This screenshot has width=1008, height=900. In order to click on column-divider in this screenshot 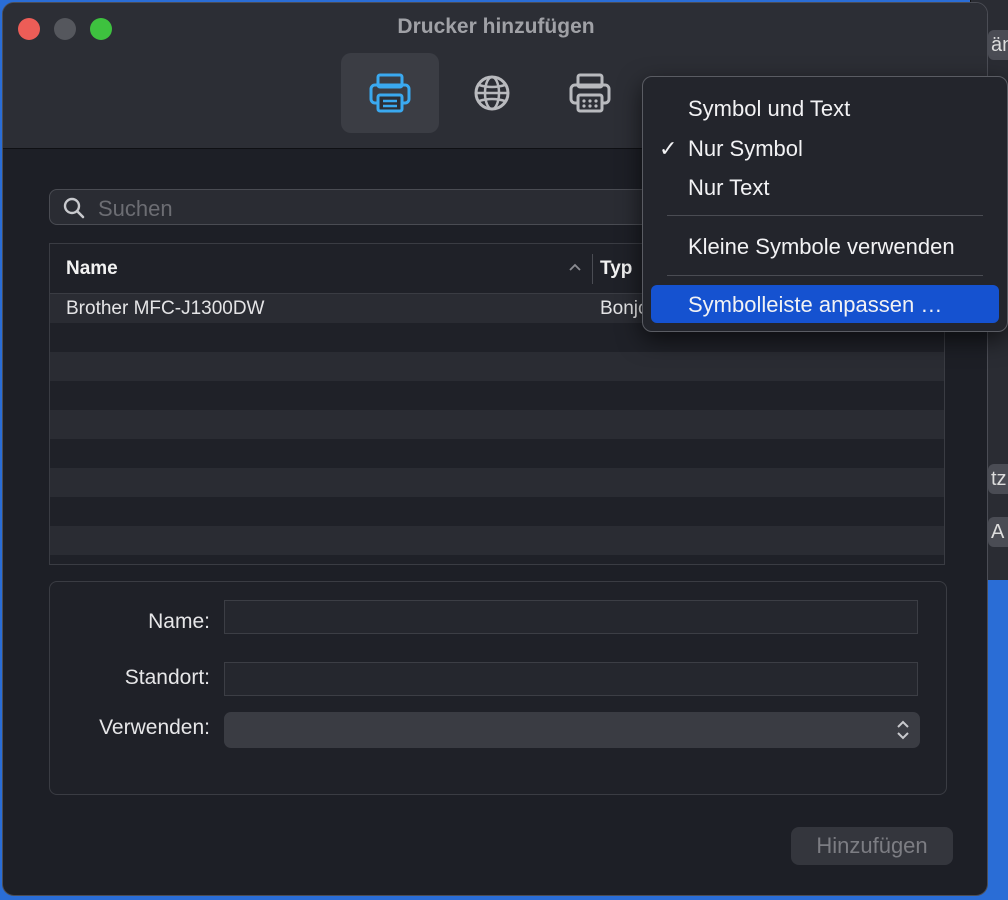, I will do `click(592, 269)`.